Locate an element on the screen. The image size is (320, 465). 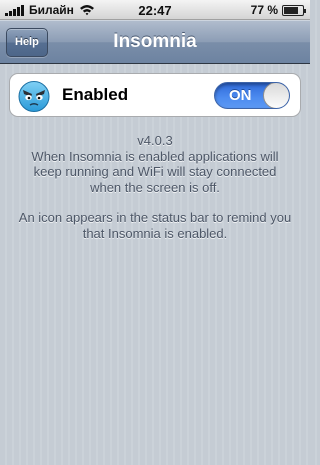
switch-knob is located at coordinates (276, 95).